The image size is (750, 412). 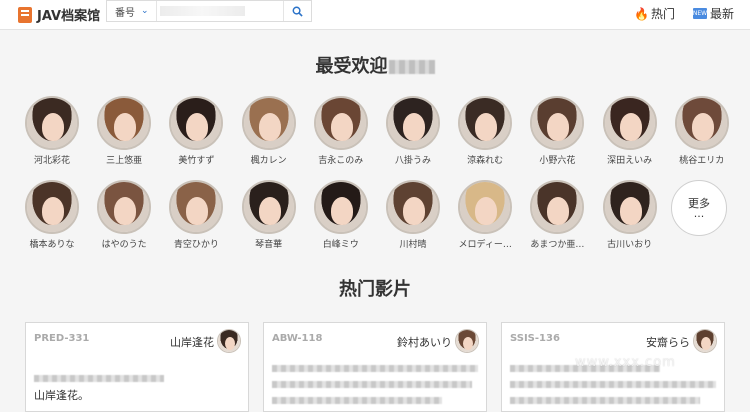 What do you see at coordinates (535, 338) in the screenshot?
I see `movie-code: SSIS-136` at bounding box center [535, 338].